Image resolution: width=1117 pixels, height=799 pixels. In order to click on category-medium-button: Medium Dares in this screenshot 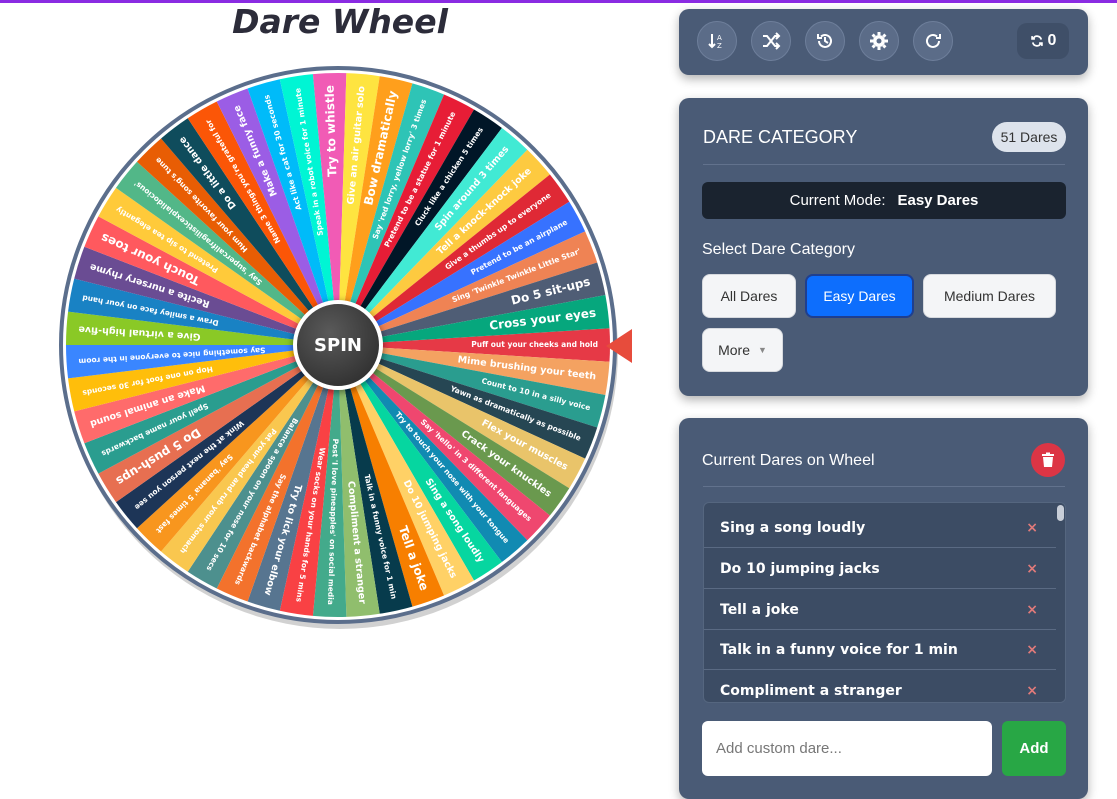, I will do `click(989, 296)`.